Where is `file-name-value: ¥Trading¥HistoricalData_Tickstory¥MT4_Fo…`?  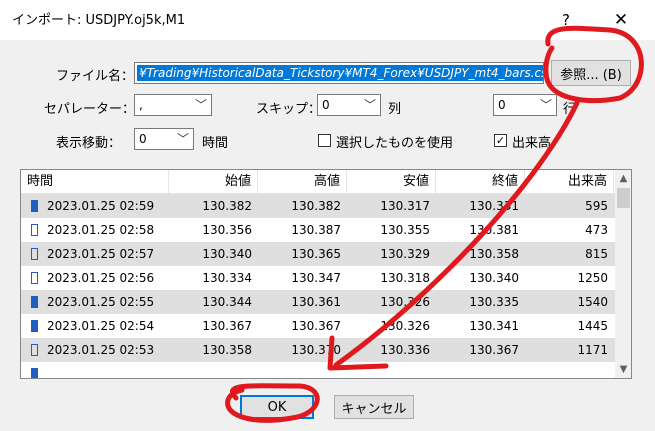
file-name-value: ¥Trading¥HistoricalData_Tickstory¥MT4_Fo… is located at coordinates (340, 73).